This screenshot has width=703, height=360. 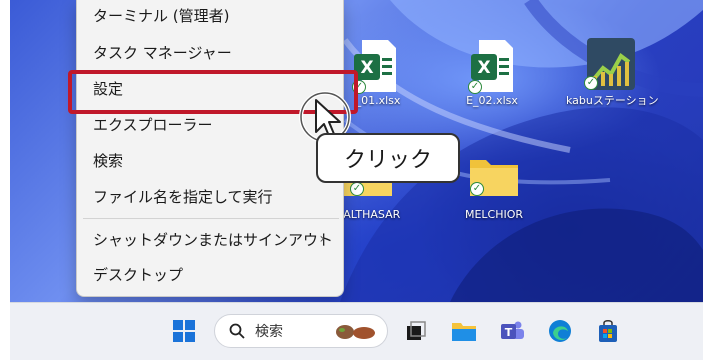 I want to click on desktop-icon-label: MELCHIOR, so click(x=494, y=214).